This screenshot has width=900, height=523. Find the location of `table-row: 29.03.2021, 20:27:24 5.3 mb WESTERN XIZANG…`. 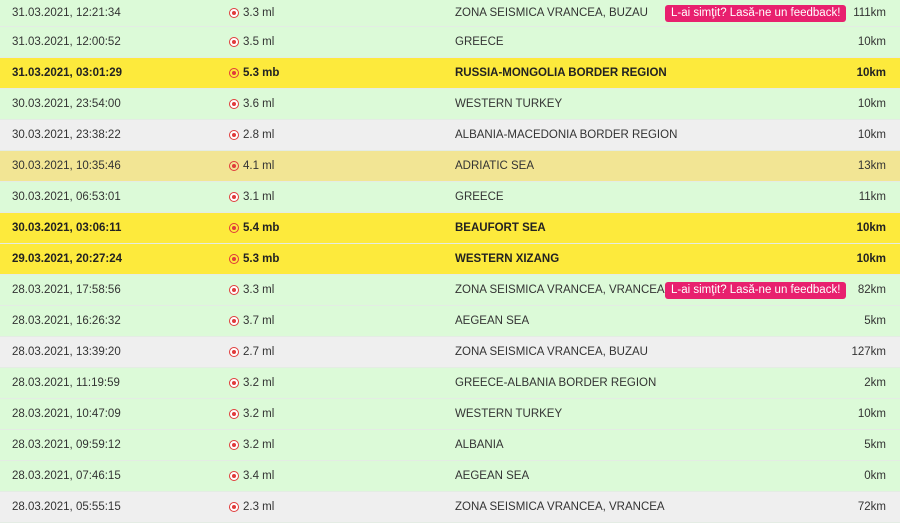

table-row: 29.03.2021, 20:27:24 5.3 mb WESTERN XIZANG… is located at coordinates (450, 259).